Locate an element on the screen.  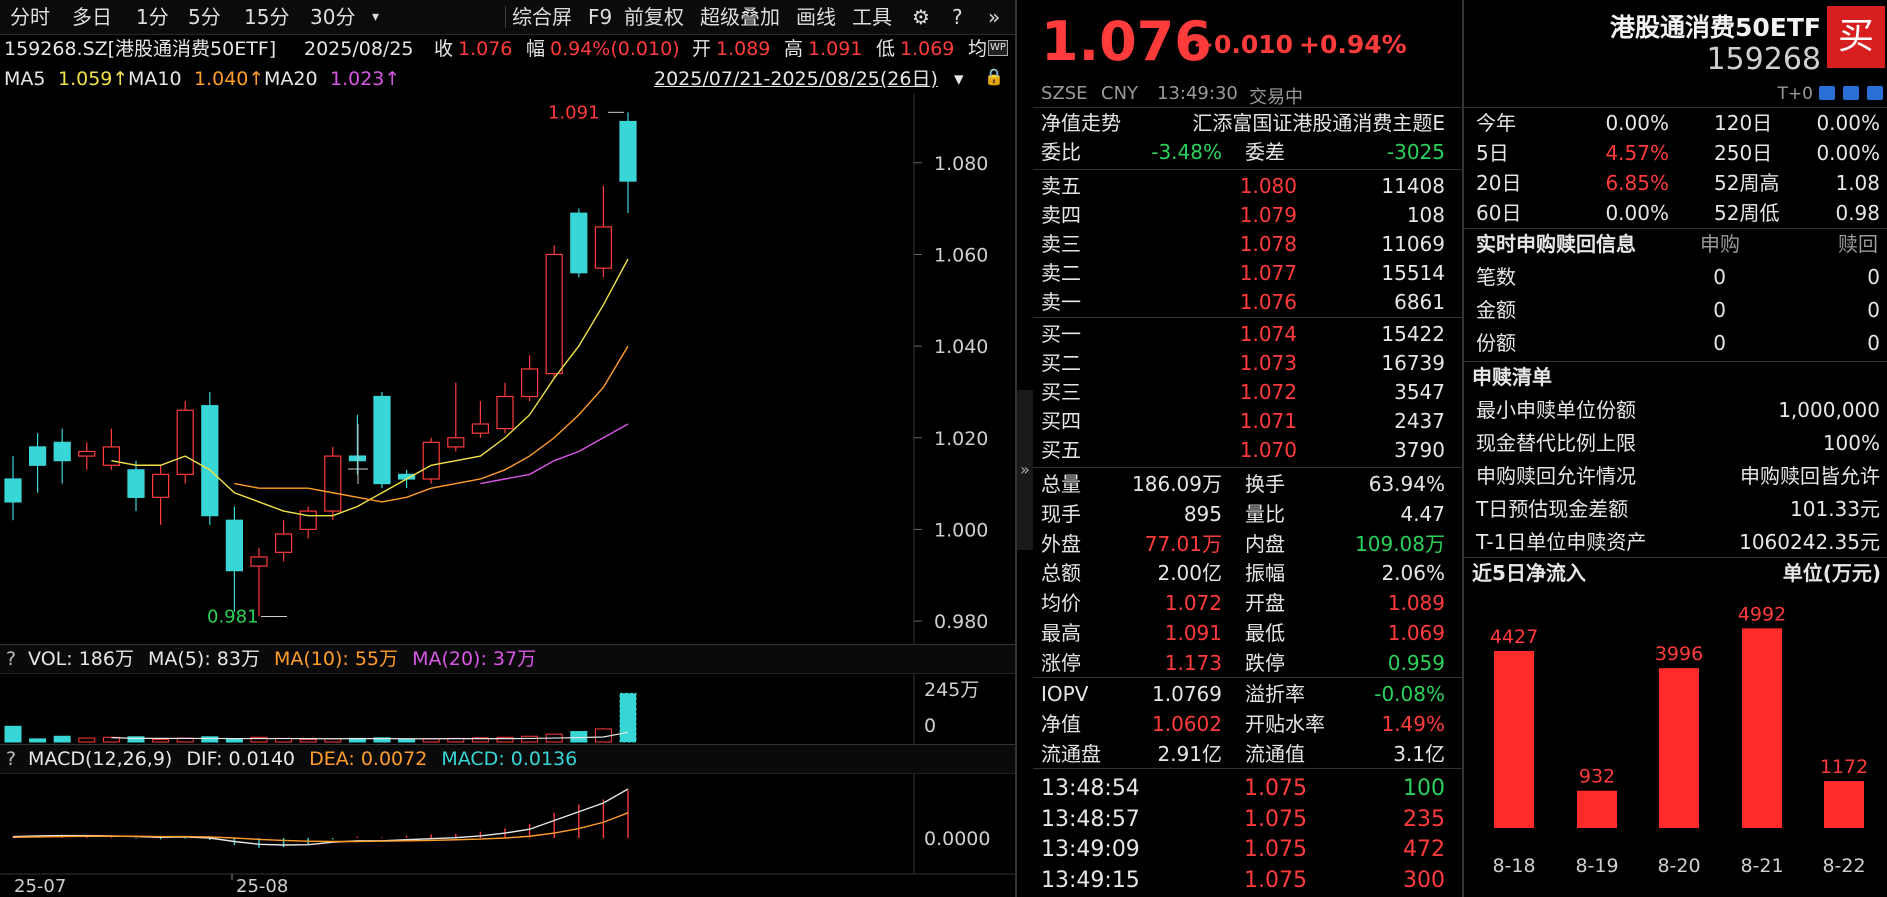
subscribe-title: 实时申购赎回信息 is located at coordinates (1556, 244).